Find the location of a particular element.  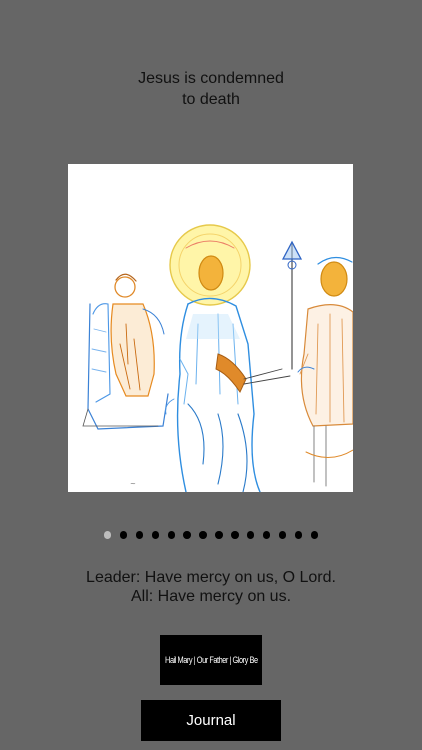

pilate-figure is located at coordinates (125, 351).